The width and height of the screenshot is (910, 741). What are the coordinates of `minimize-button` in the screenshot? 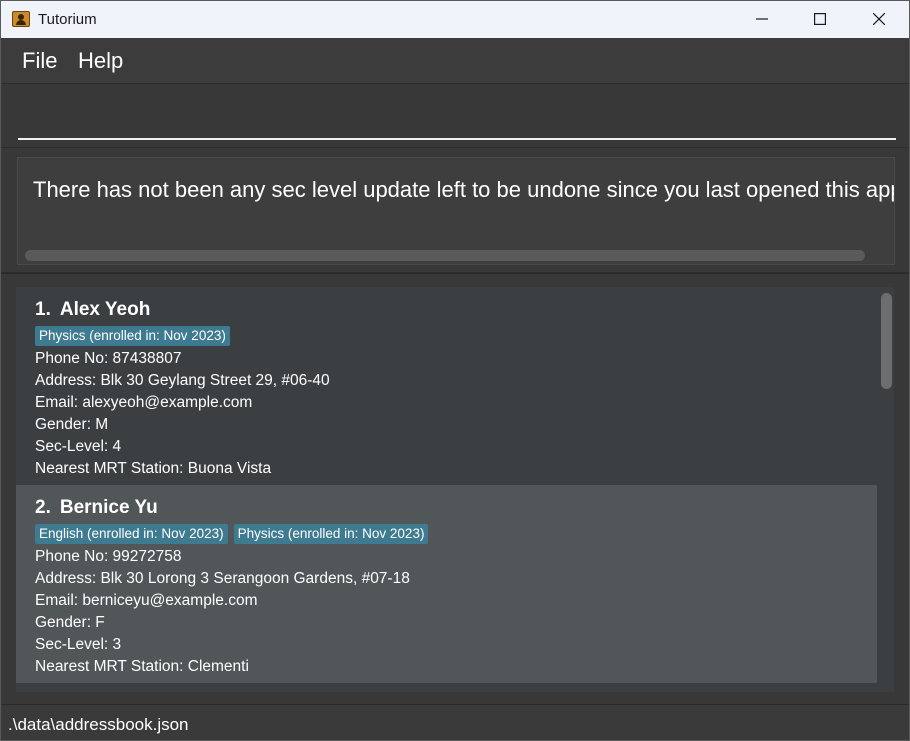 It's located at (762, 19).